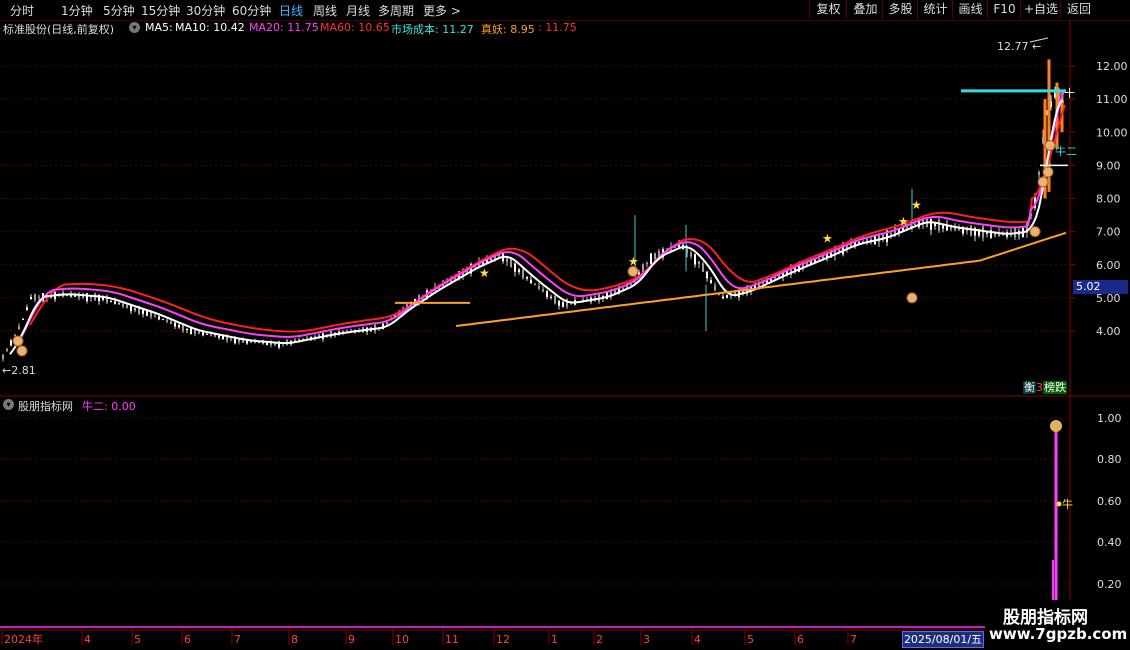 This screenshot has width=1130, height=650. I want to click on indicator-title: 股朋指标网, so click(45, 406).